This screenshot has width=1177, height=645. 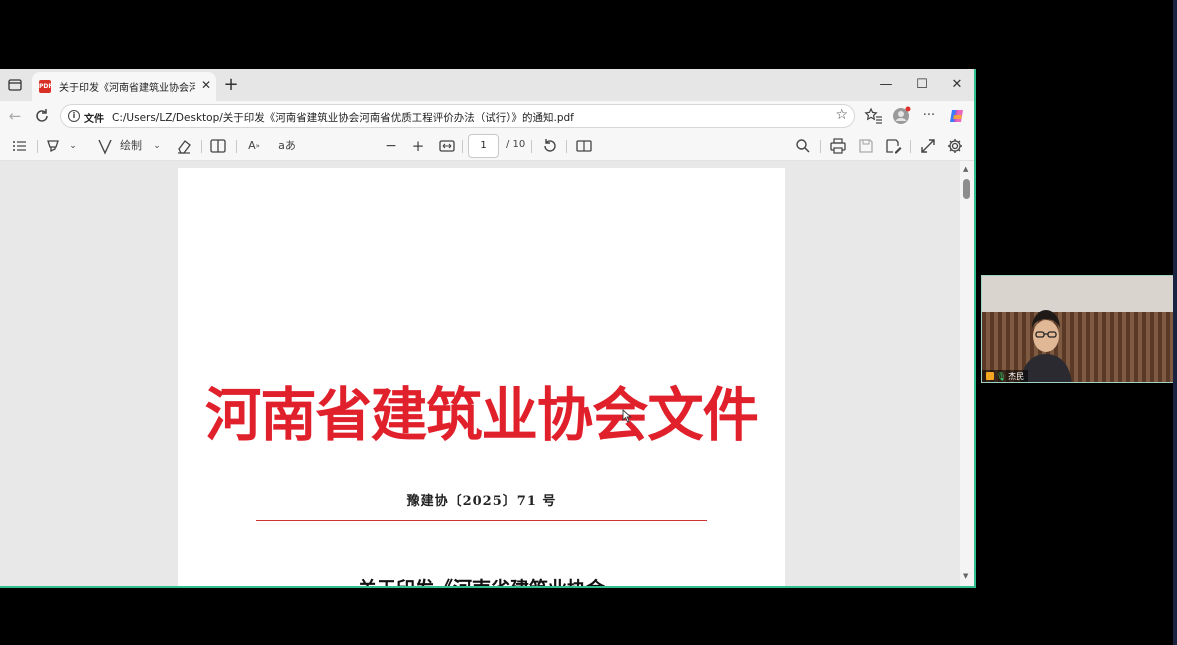 What do you see at coordinates (418, 146) in the screenshot?
I see `zoom-in-button: +` at bounding box center [418, 146].